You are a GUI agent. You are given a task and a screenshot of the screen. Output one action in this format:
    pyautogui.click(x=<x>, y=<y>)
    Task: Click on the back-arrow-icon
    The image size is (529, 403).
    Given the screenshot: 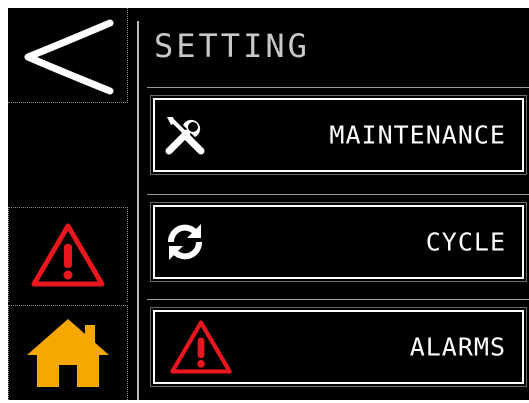 What is the action you would take?
    pyautogui.click(x=68, y=57)
    